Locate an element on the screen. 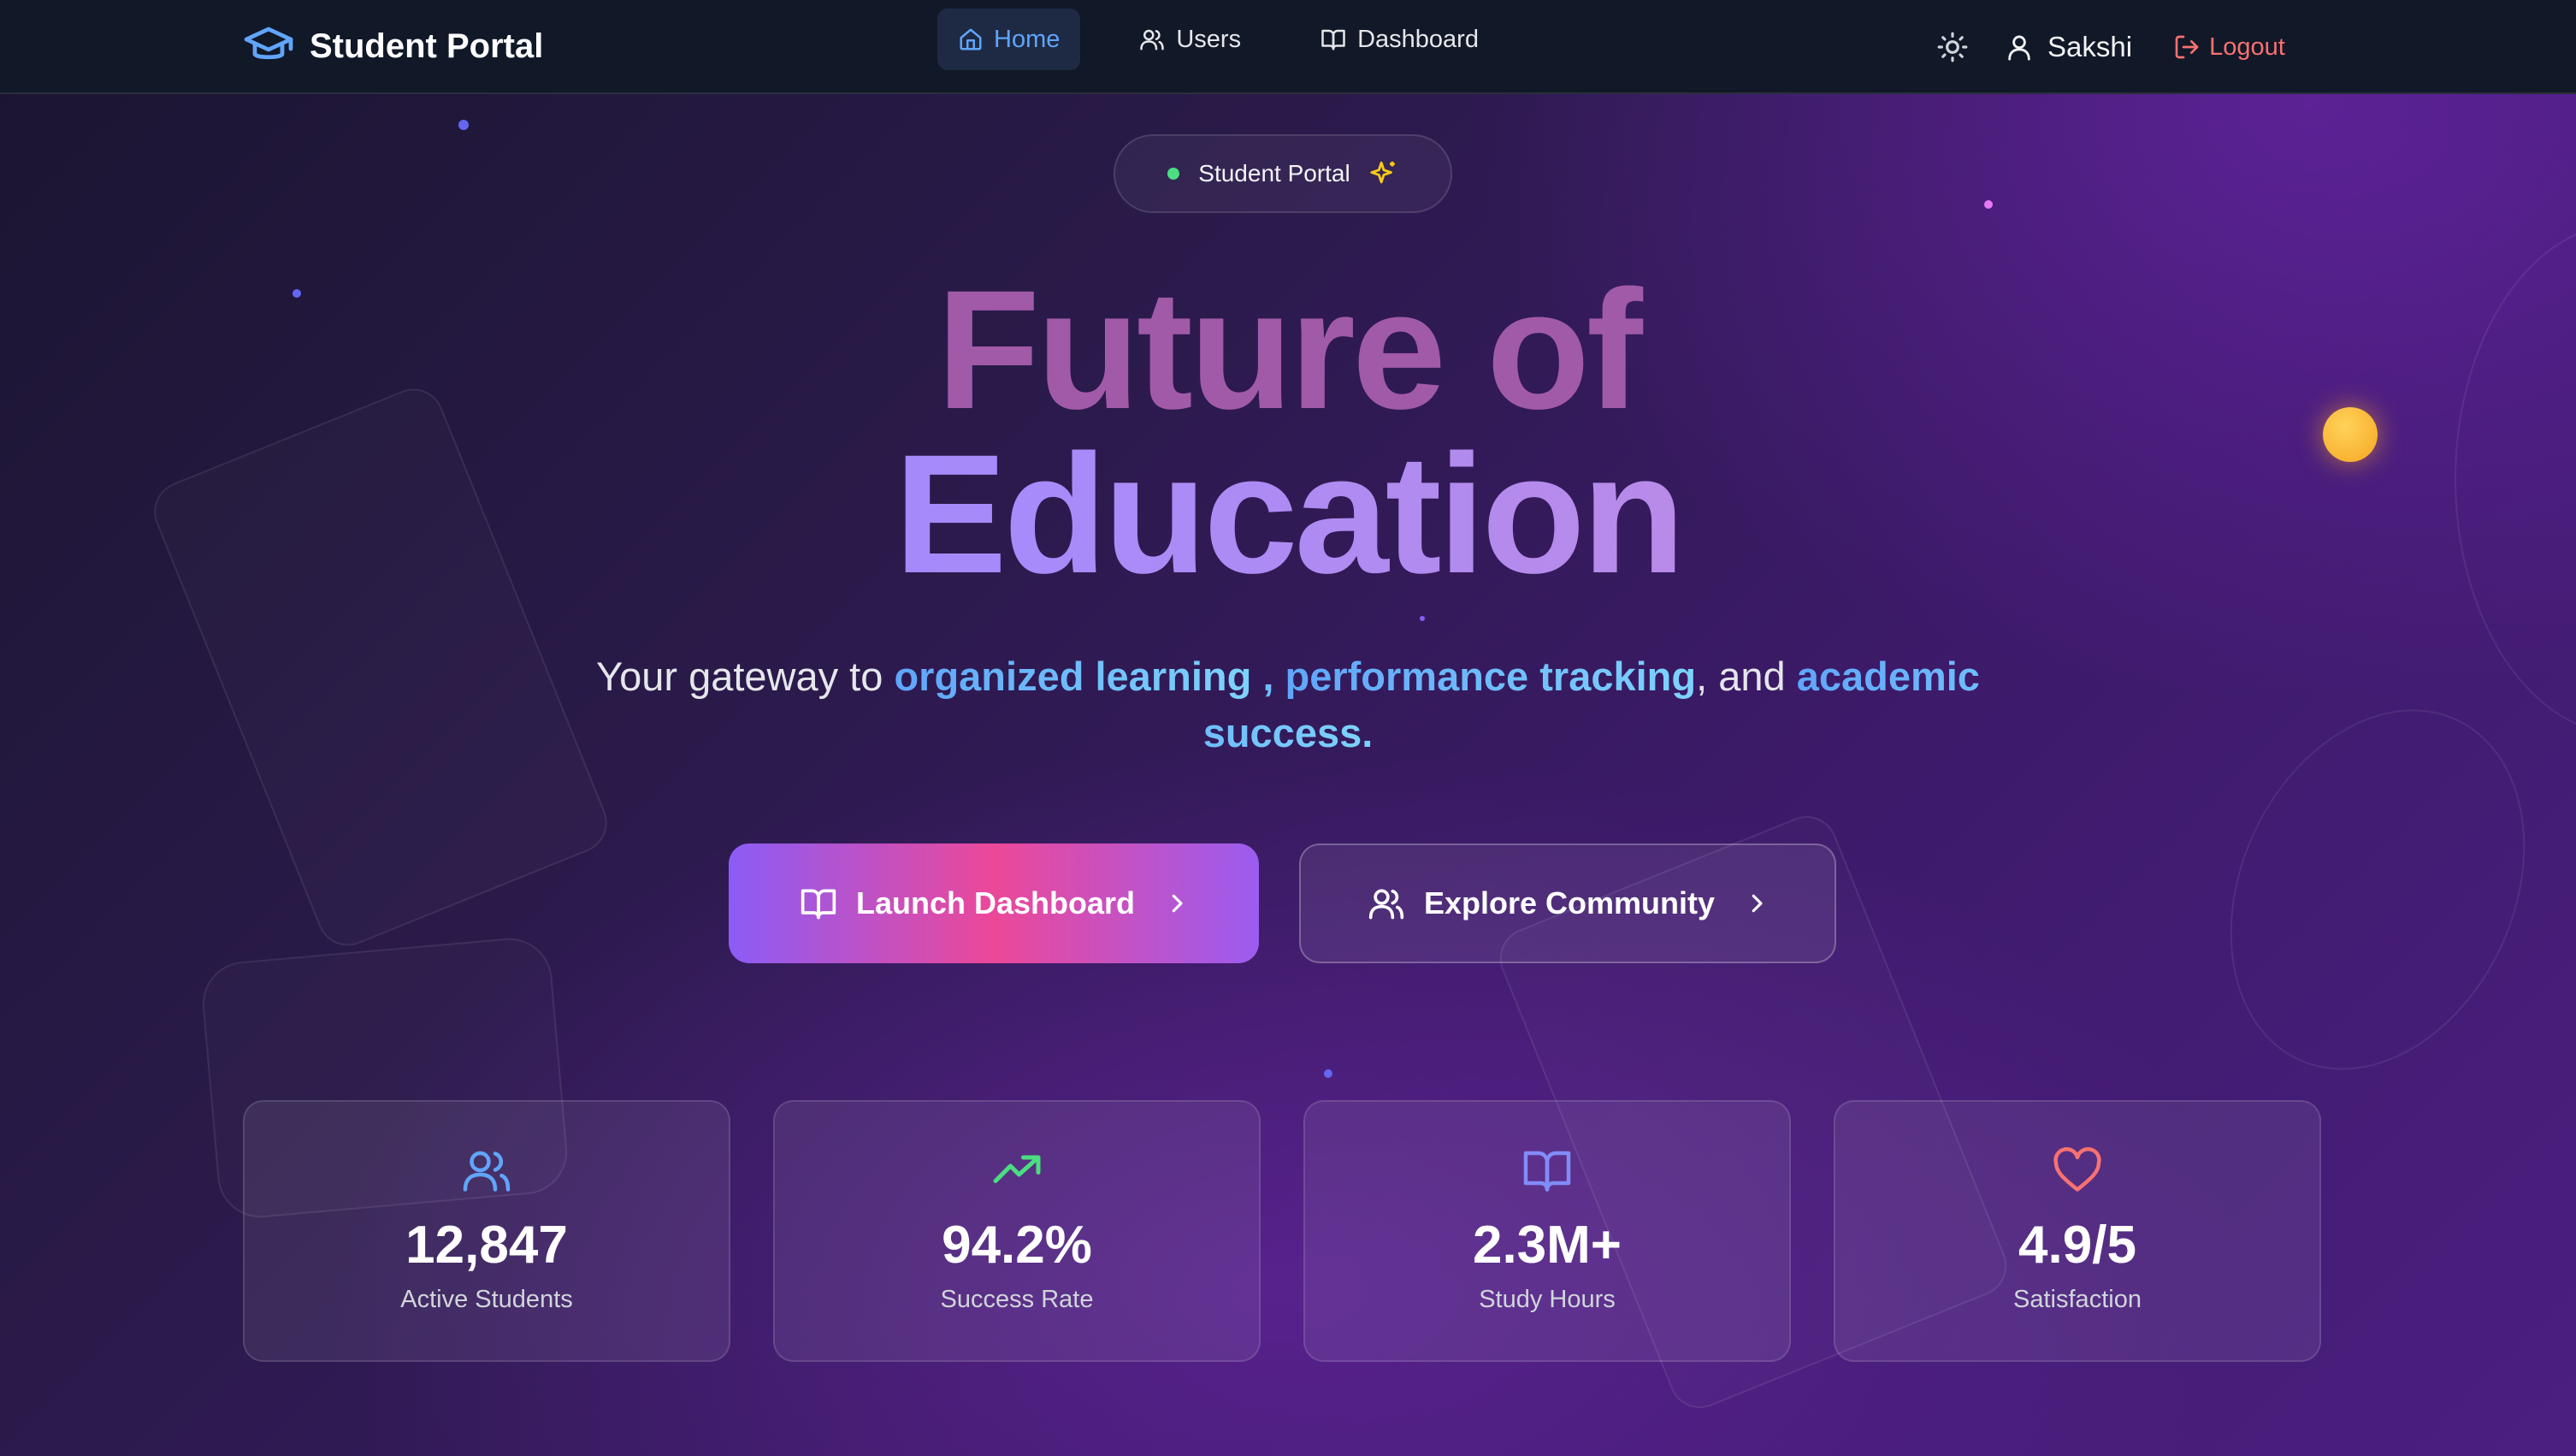  stat-value: 12,847 is located at coordinates (486, 1245).